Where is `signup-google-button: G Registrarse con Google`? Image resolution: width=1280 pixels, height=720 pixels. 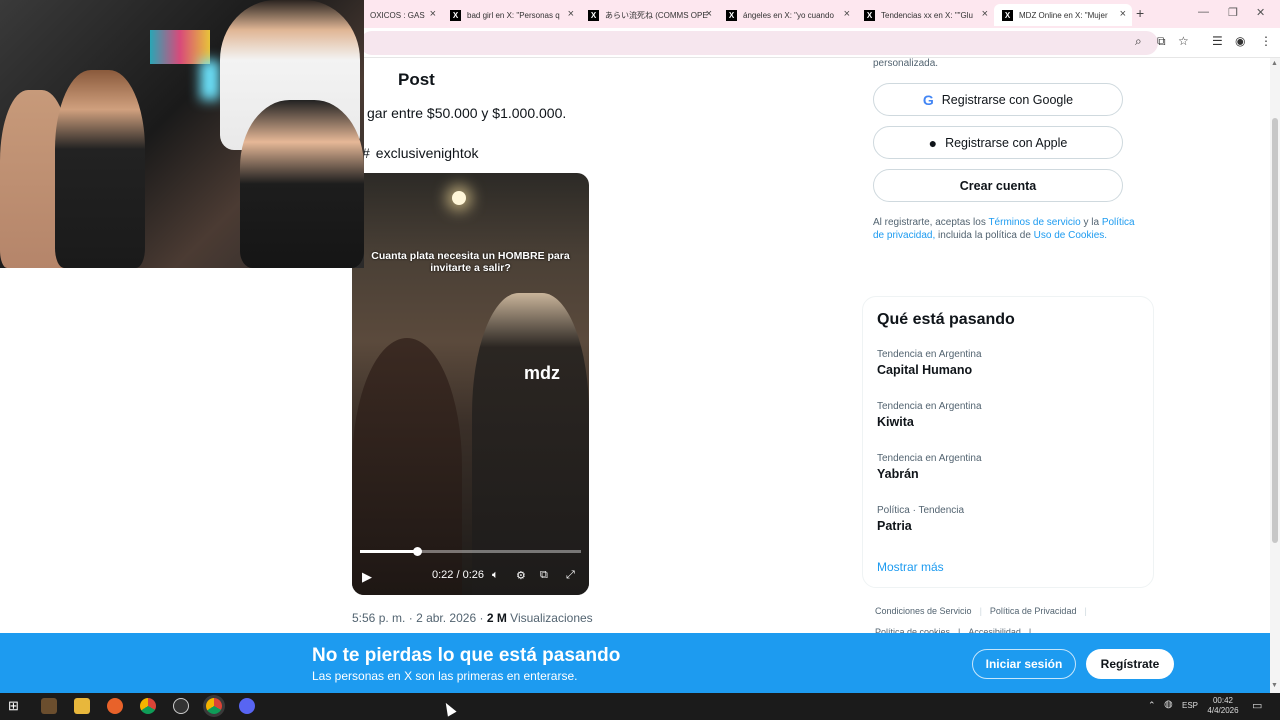 signup-google-button: G Registrarse con Google is located at coordinates (998, 99).